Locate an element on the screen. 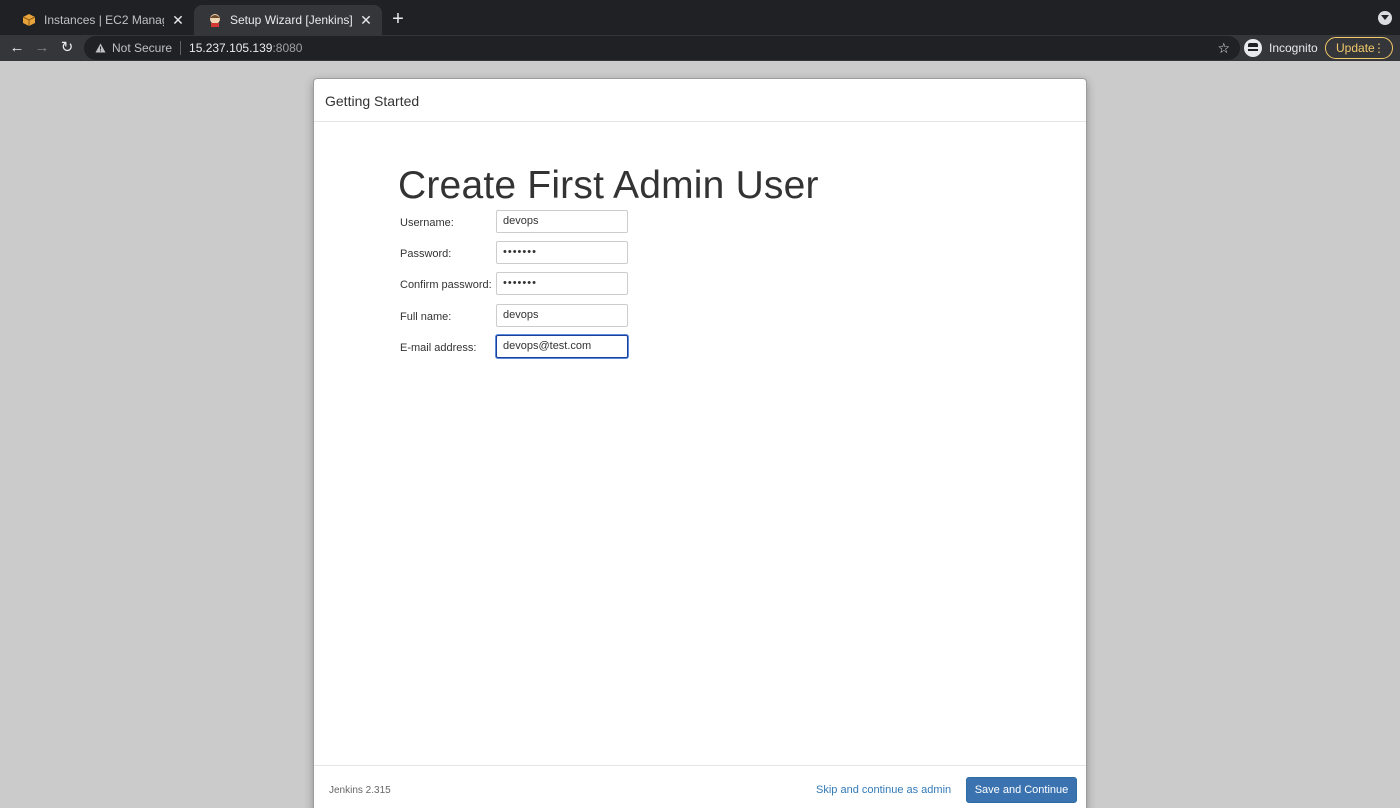  incognito-icon is located at coordinates (1253, 48).